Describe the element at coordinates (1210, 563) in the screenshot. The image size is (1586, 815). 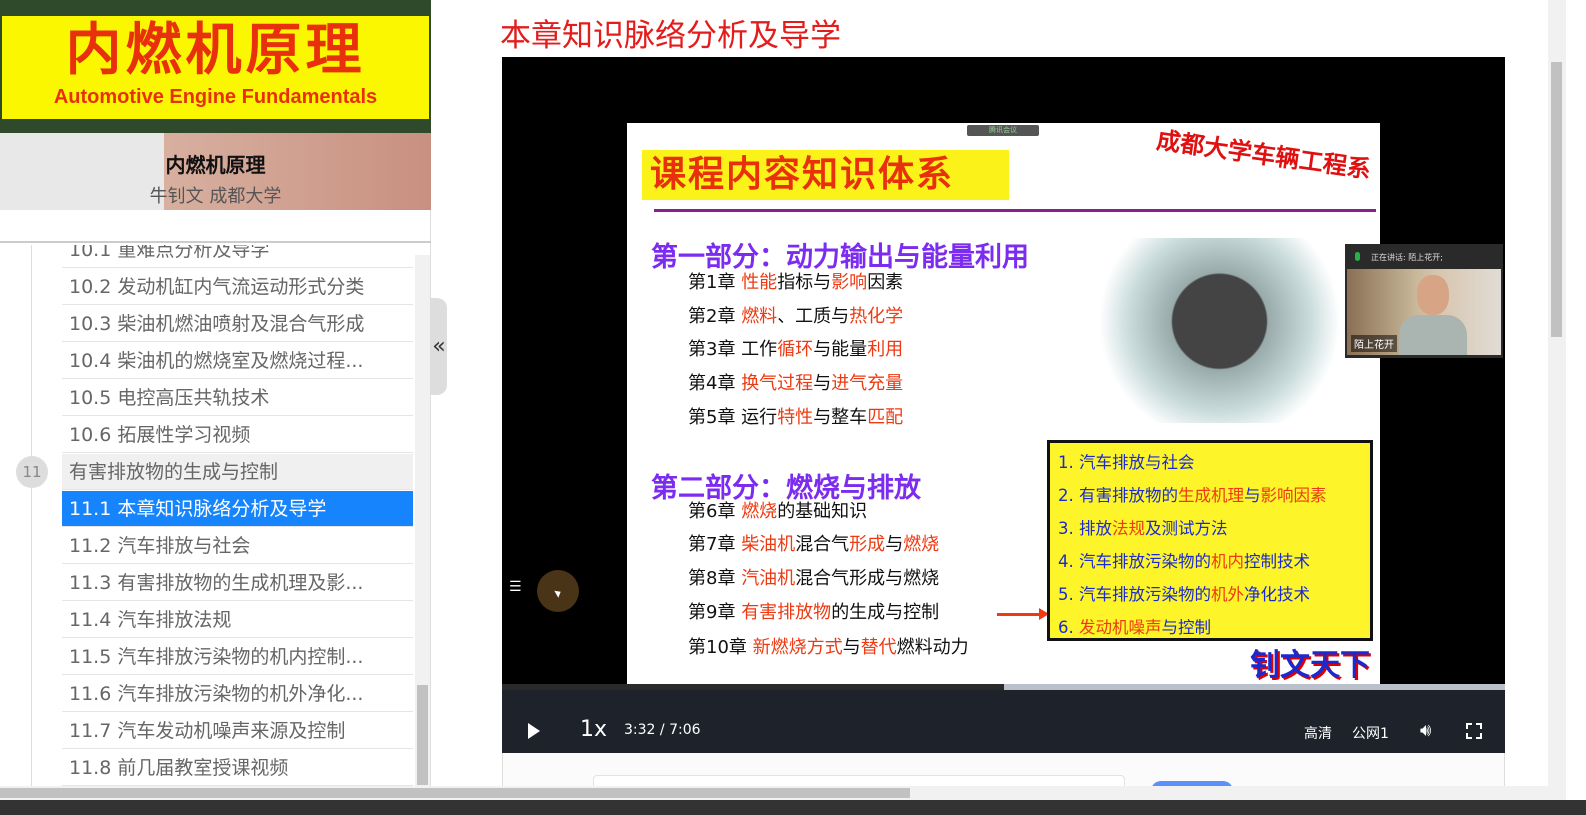
I see `topic-item: 4. 汽车排放污染物的机内控制技术` at that location.